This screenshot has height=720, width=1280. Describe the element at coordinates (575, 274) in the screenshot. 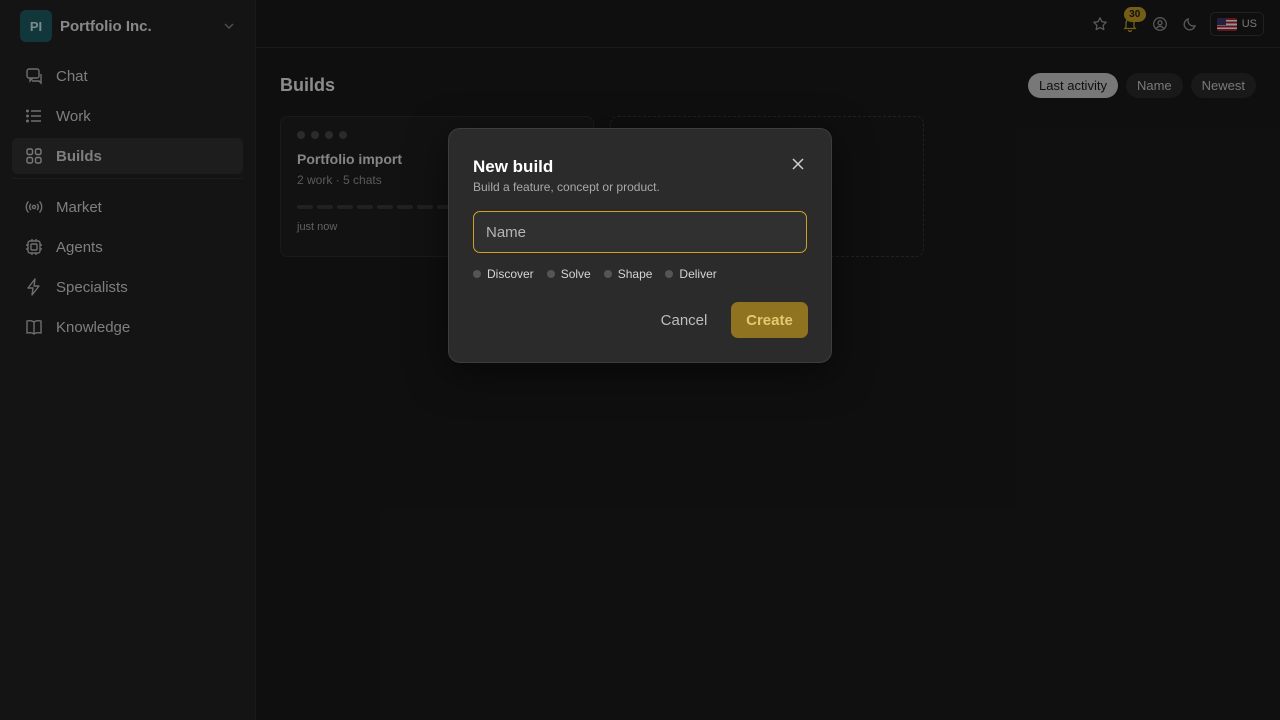

I see `phase-label: Solve` at that location.